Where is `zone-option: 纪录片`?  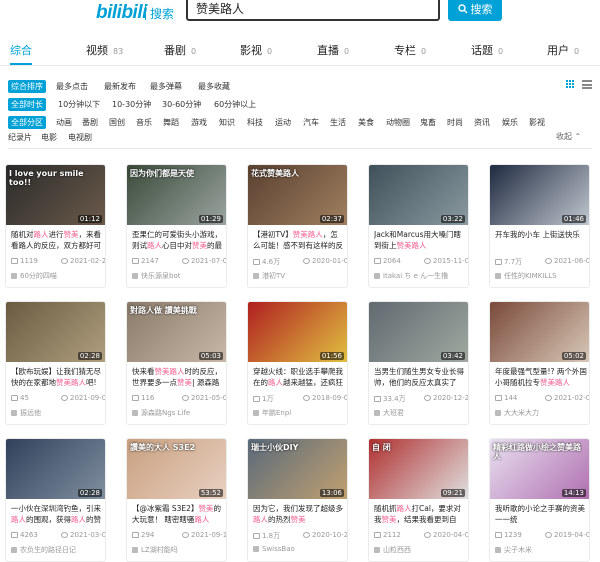 zone-option: 纪录片 is located at coordinates (20, 137).